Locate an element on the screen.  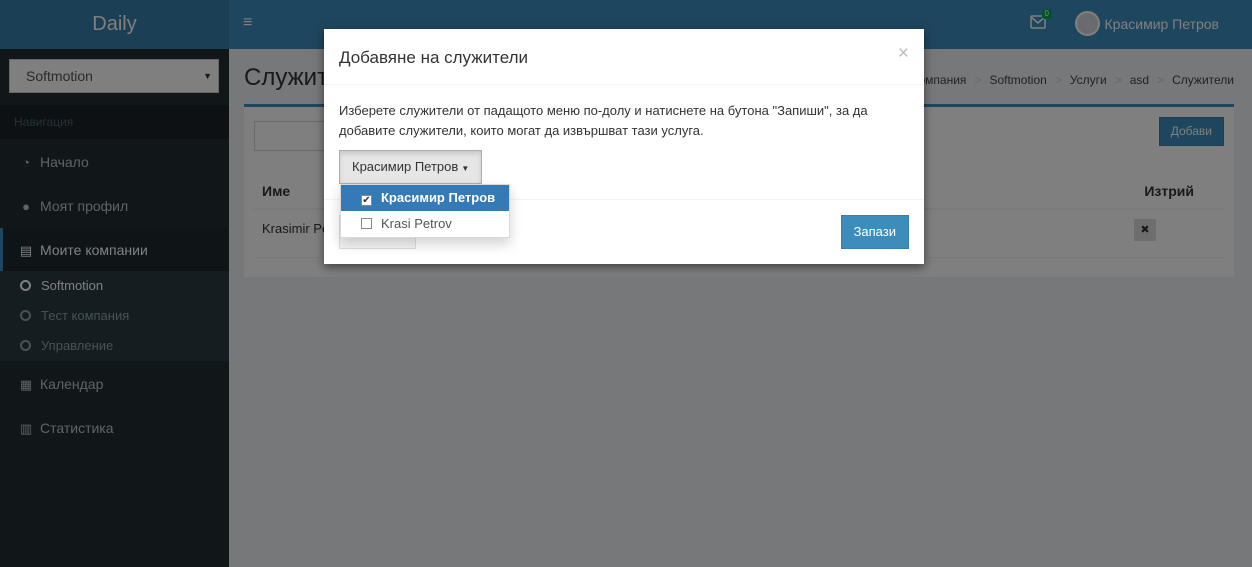
option-krasi-petrov: Krasi Petrov is located at coordinates (425, 224).